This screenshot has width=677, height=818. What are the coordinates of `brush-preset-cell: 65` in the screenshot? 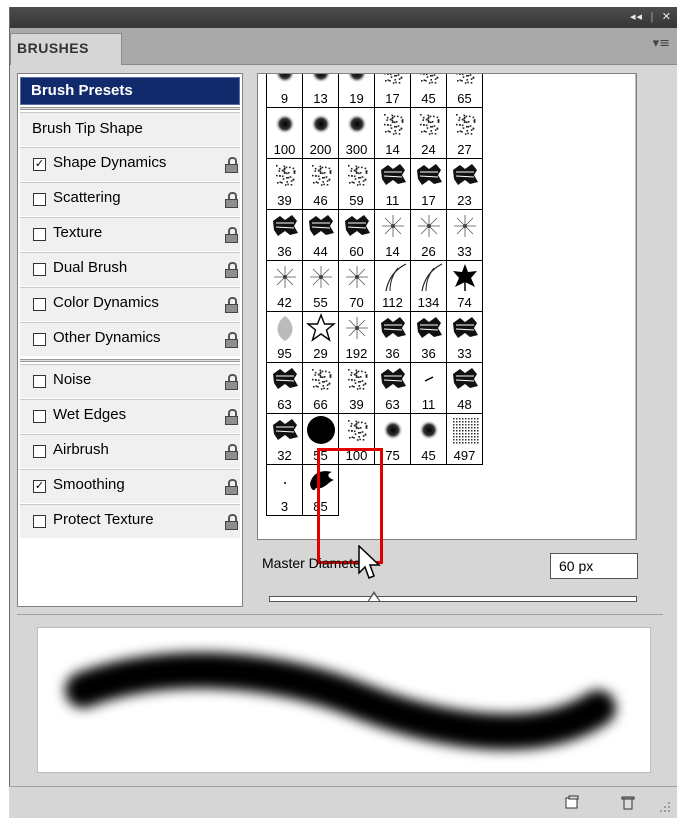 It's located at (464, 91).